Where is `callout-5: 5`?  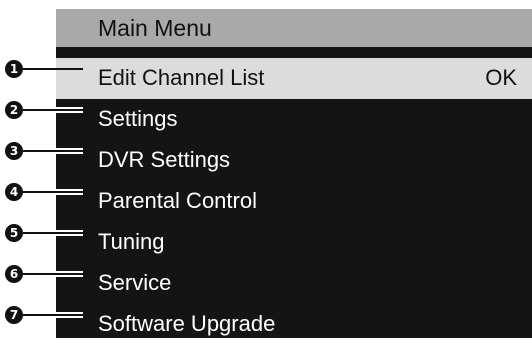 callout-5: 5 is located at coordinates (45, 233).